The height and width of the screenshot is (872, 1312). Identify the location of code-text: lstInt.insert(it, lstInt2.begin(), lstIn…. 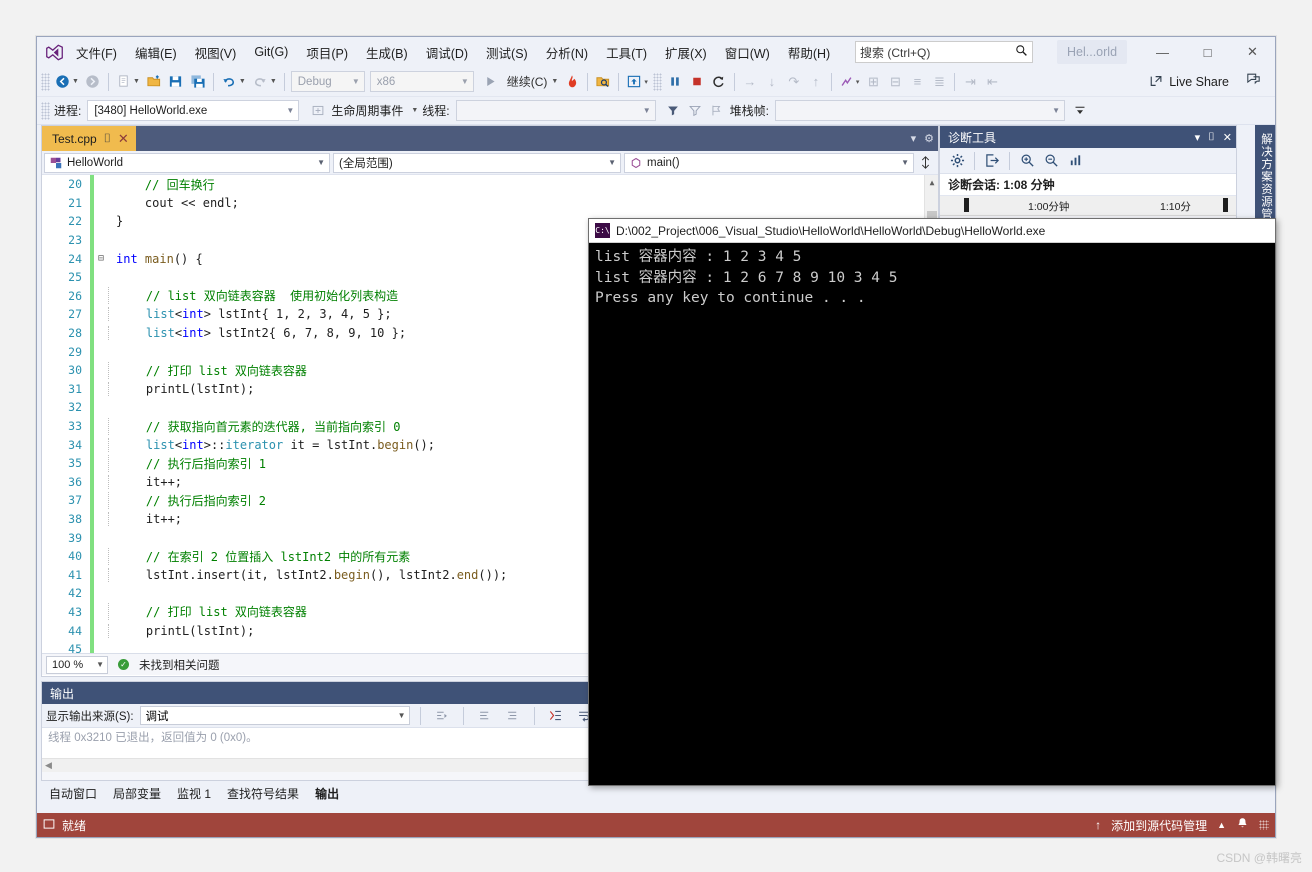
(307, 574).